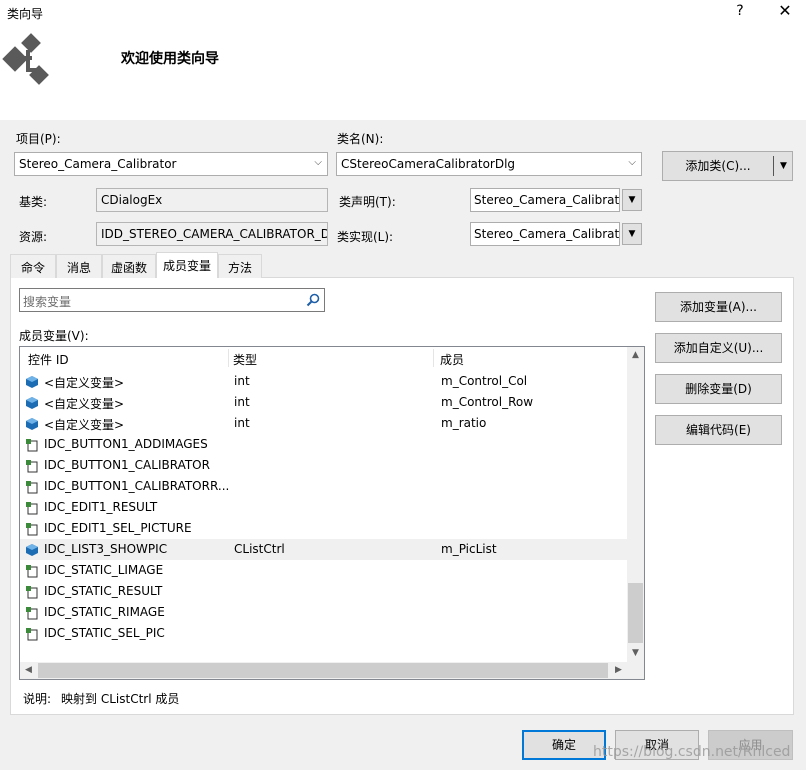 This screenshot has width=806, height=770. Describe the element at coordinates (54, 336) in the screenshot. I see `member-list-label: 成员变量(V):` at that location.